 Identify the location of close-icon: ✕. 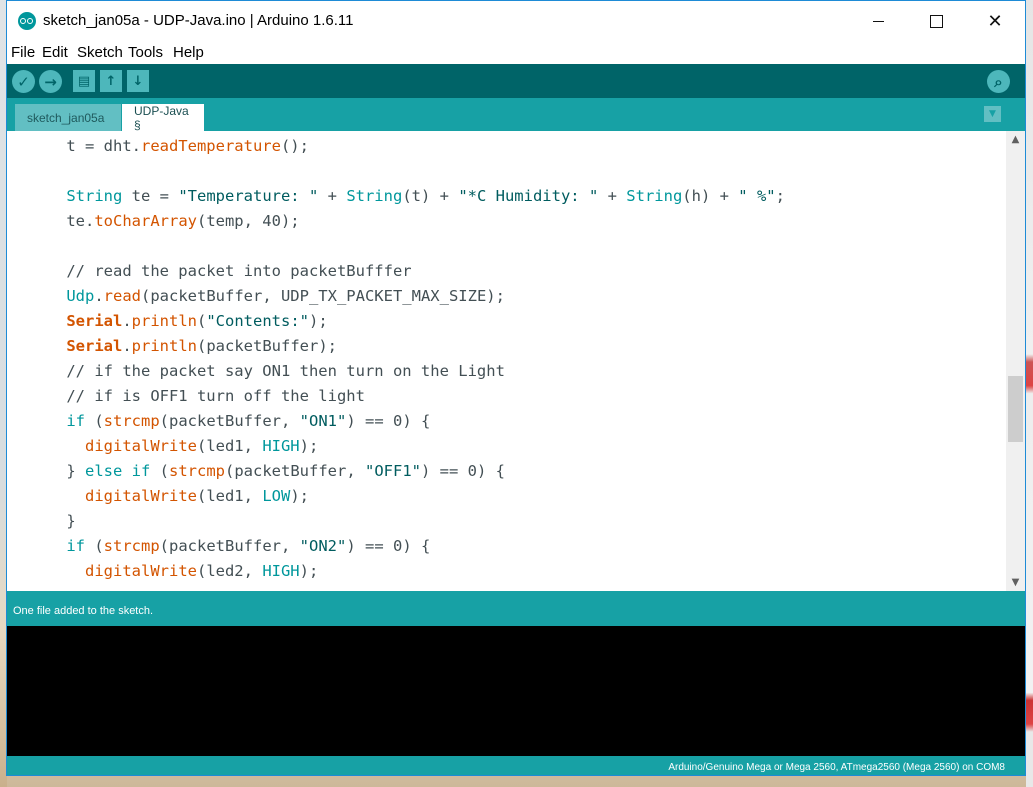
(995, 21).